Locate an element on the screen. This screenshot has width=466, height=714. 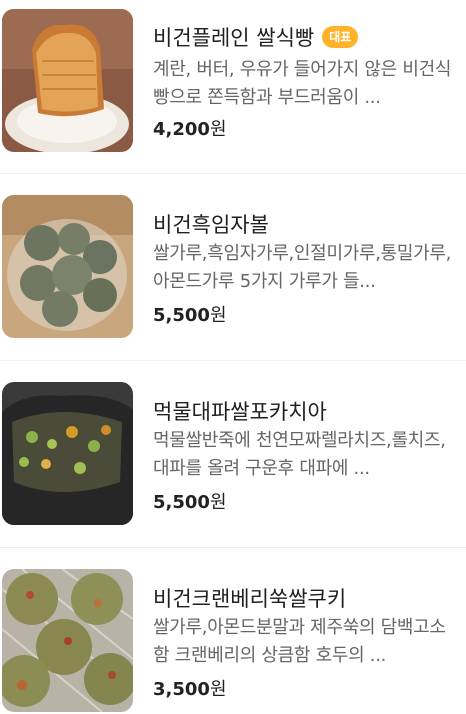
item-name: 먹물대파쌀포카치아 is located at coordinates (240, 411).